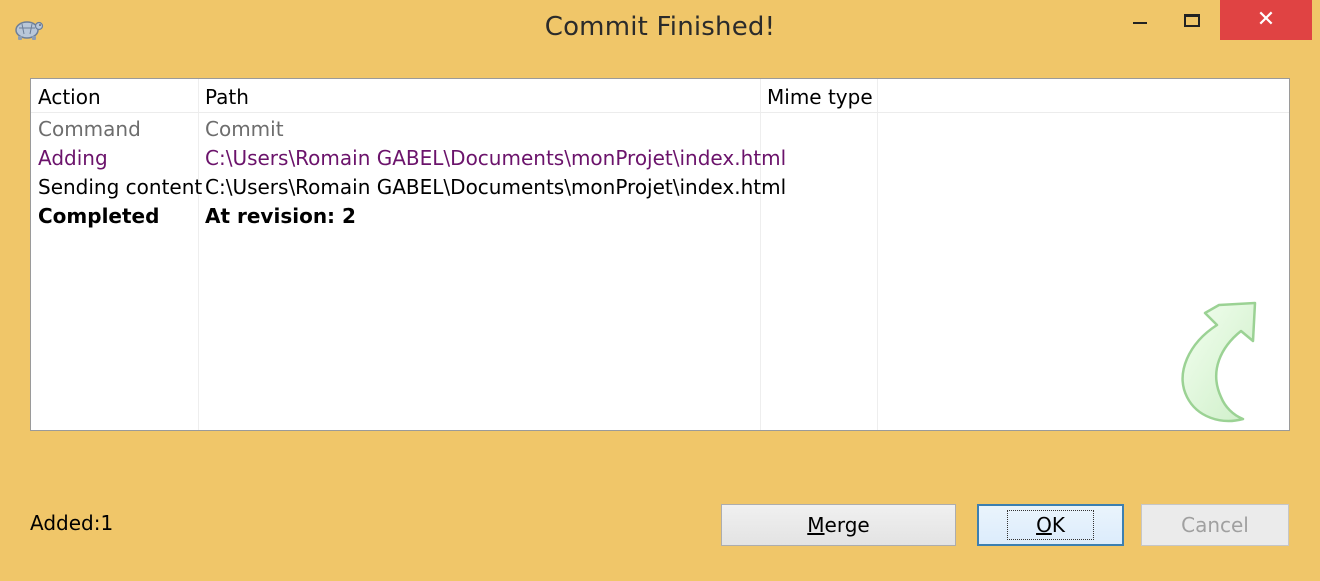 Image resolution: width=1320 pixels, height=581 pixels. What do you see at coordinates (99, 216) in the screenshot?
I see `row-action: Completed` at bounding box center [99, 216].